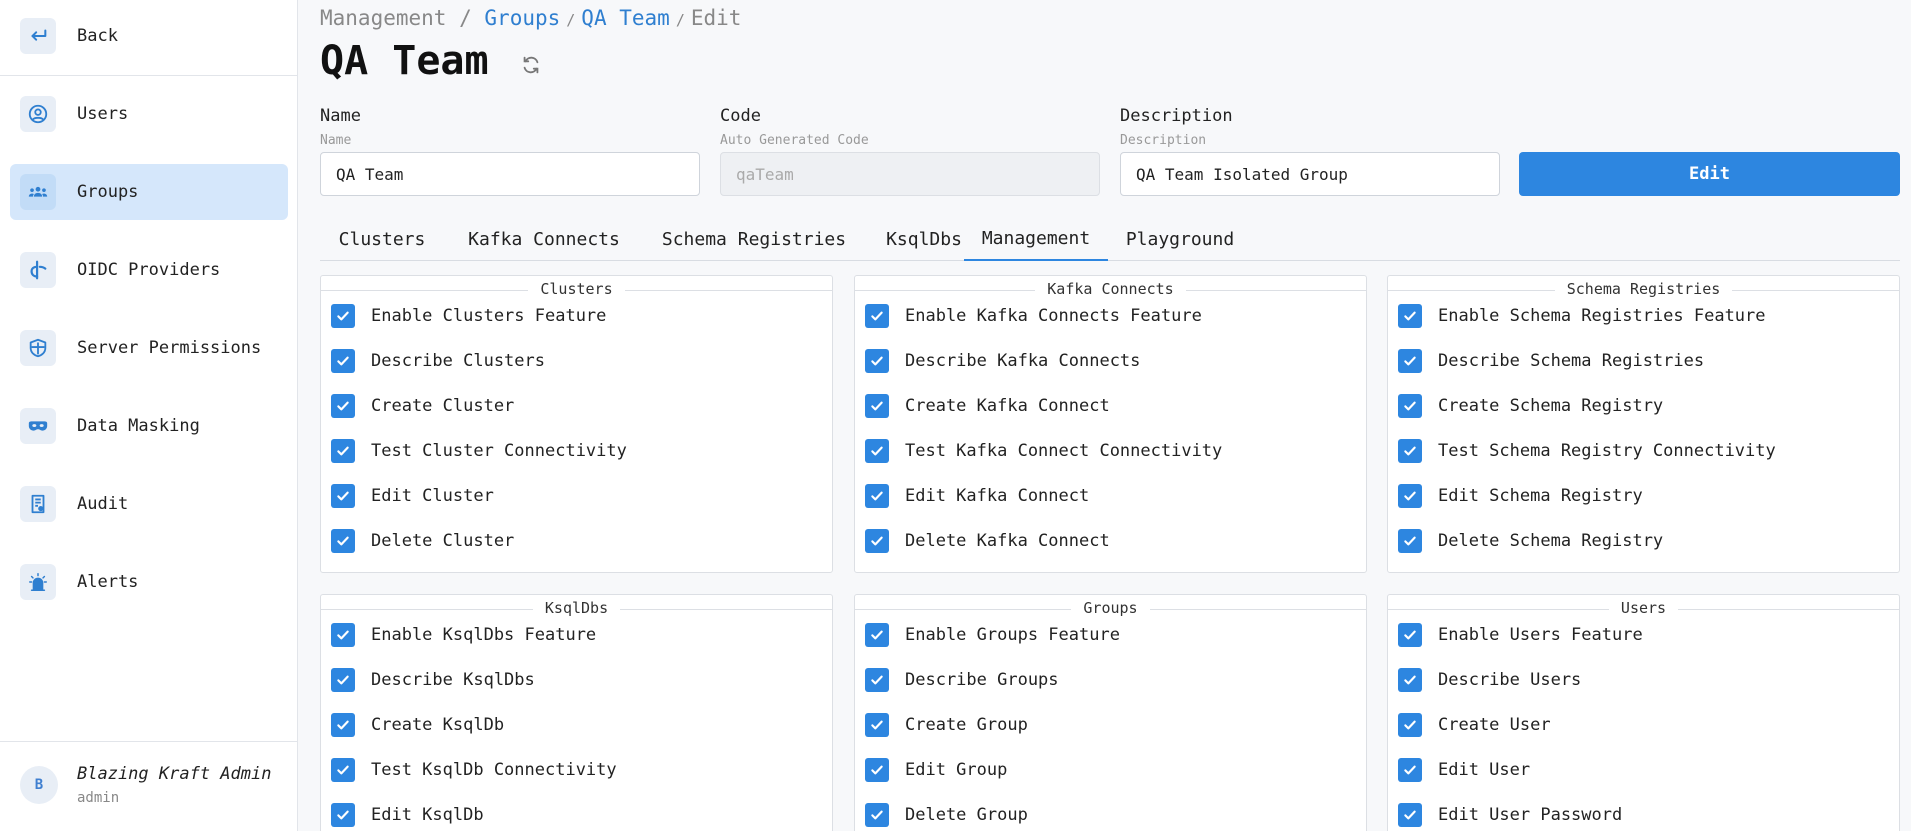 This screenshot has height=831, width=1911. I want to click on permission-item: Edit Cluster, so click(412, 496).